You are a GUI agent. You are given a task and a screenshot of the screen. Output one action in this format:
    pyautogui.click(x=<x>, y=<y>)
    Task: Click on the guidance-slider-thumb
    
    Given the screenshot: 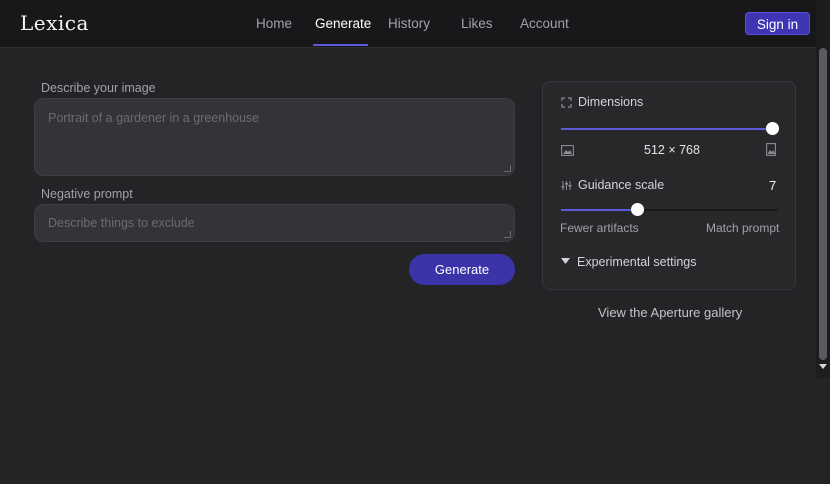 What is the action you would take?
    pyautogui.click(x=637, y=209)
    